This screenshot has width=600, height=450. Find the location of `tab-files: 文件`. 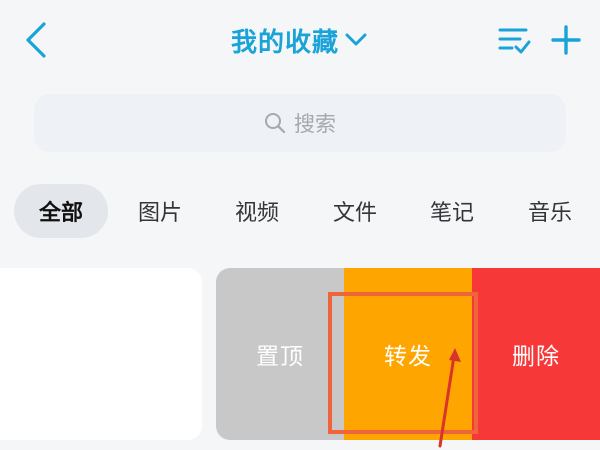

tab-files: 文件 is located at coordinates (355, 211).